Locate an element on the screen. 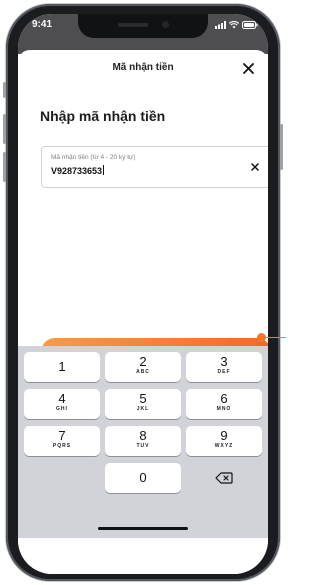 The width and height of the screenshot is (320, 585). clear-input-icon is located at coordinates (255, 167).